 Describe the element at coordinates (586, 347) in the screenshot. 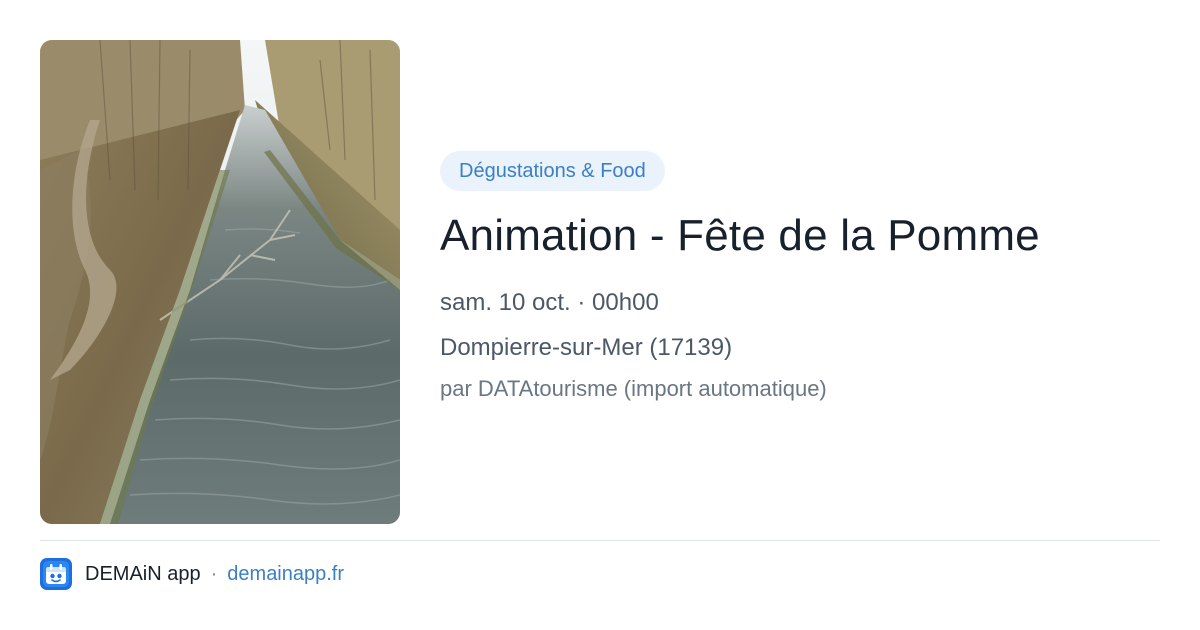

I see `event-location: Dompierre-sur-Mer (17139)` at that location.